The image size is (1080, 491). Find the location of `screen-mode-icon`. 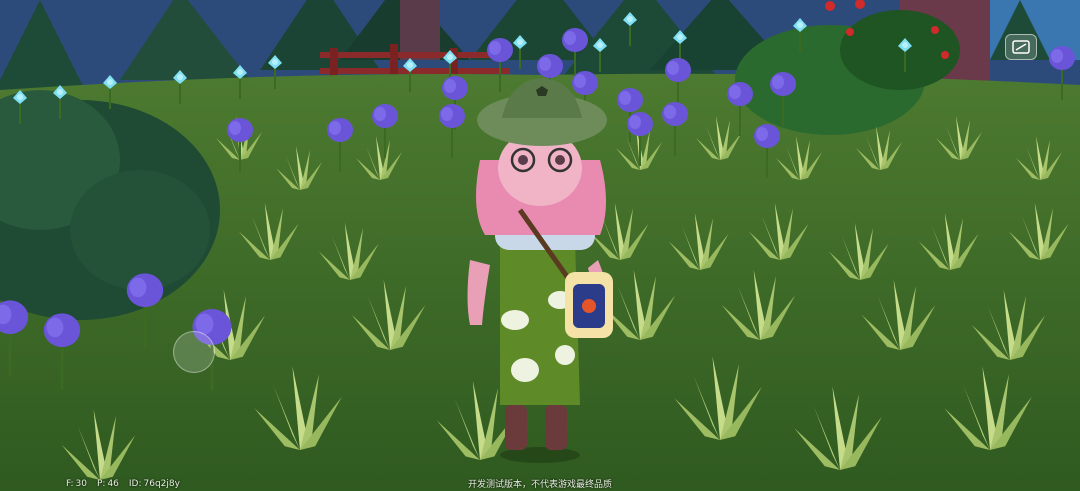

screen-mode-icon is located at coordinates (1021, 47).